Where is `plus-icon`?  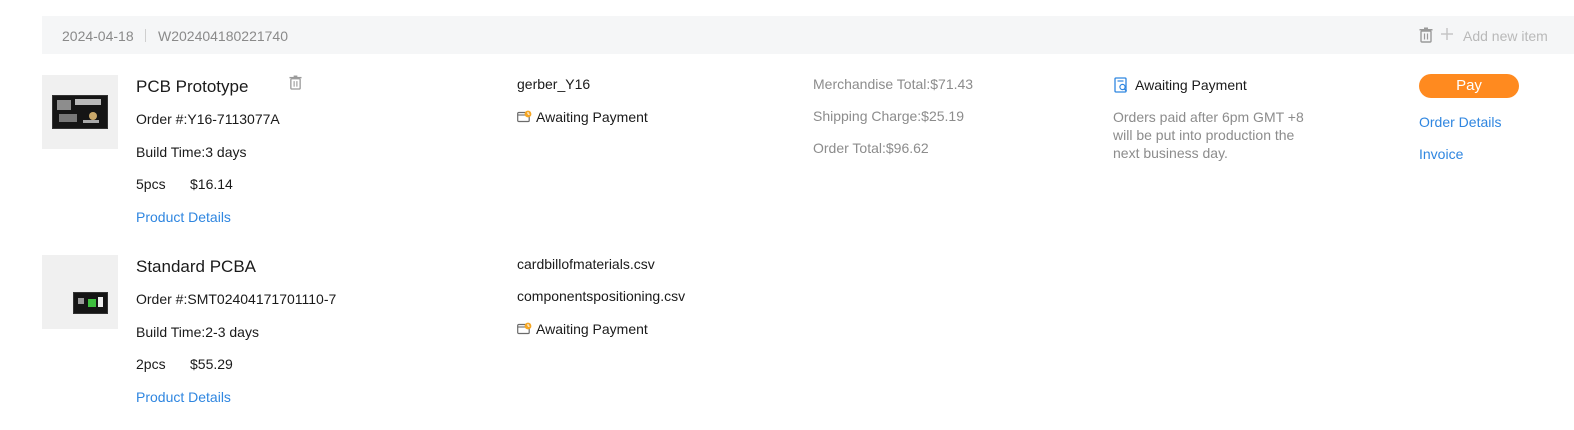 plus-icon is located at coordinates (1447, 36).